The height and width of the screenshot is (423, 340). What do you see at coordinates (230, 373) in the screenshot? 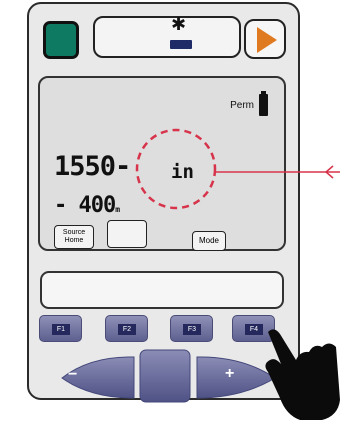
I see `plus-label: +` at bounding box center [230, 373].